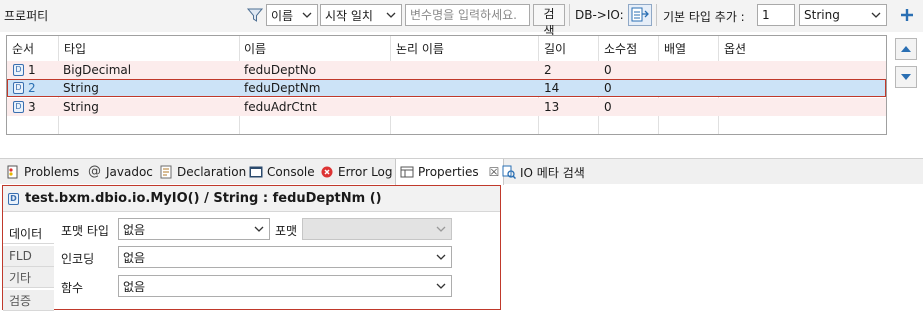 Image resolution: width=923 pixels, height=312 pixels. What do you see at coordinates (285, 286) in the screenshot?
I see `function-select: 없음` at bounding box center [285, 286].